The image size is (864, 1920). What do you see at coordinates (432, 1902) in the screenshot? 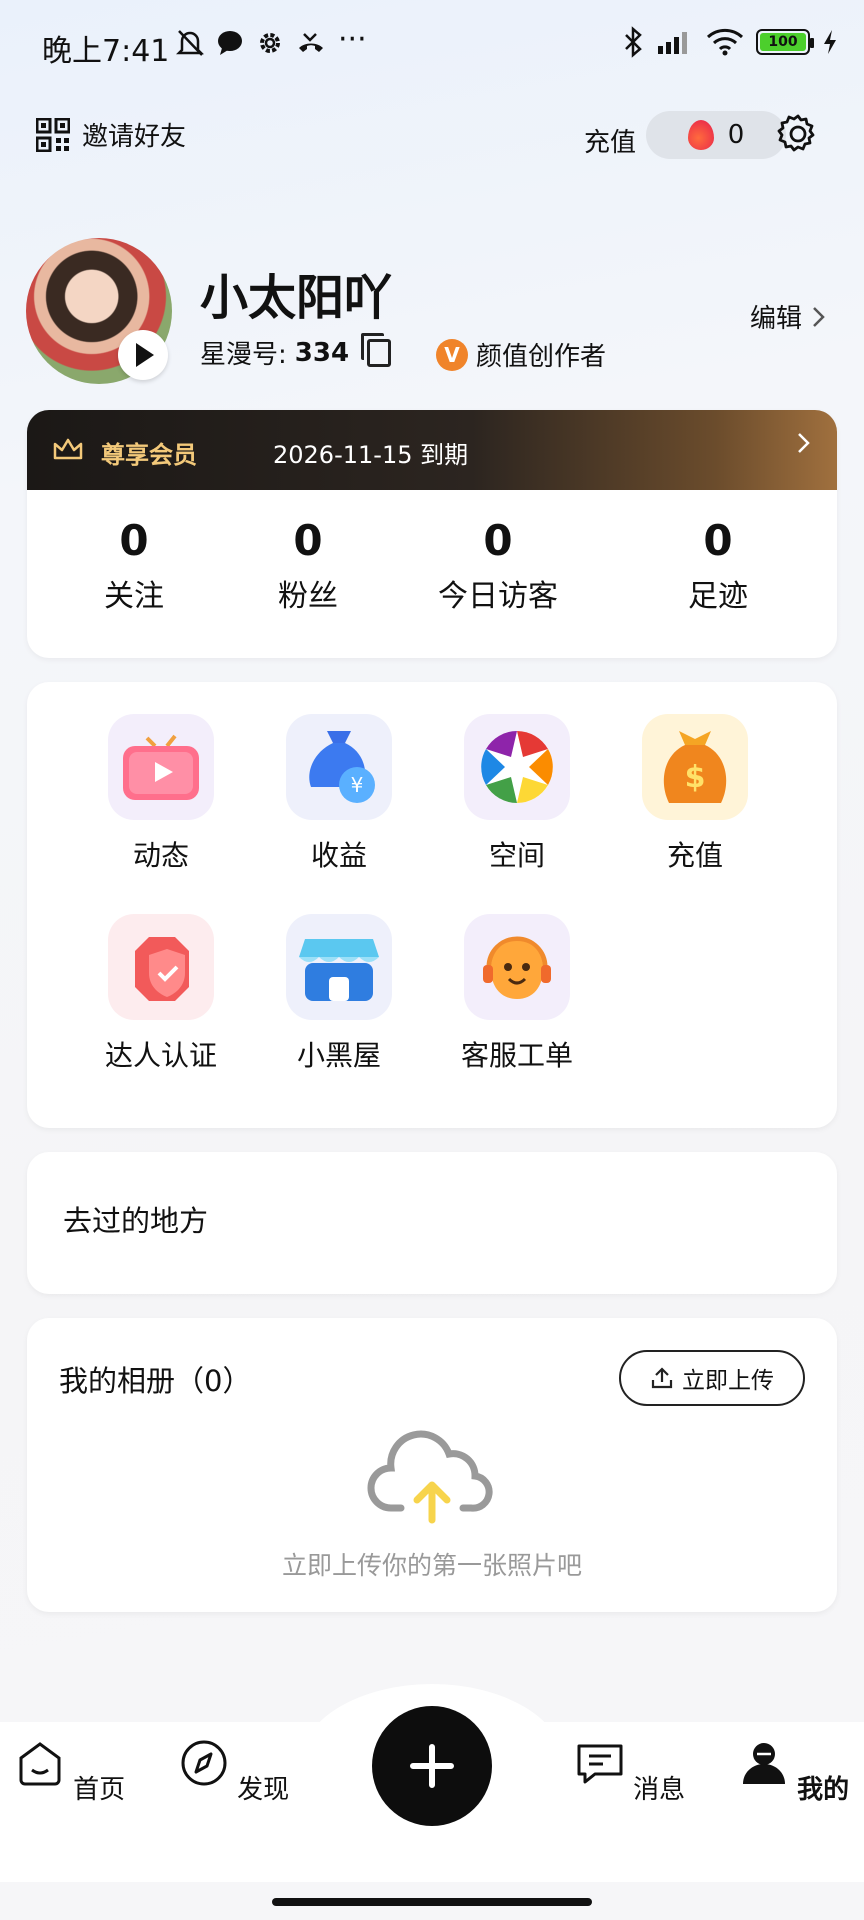
I see `home-indicator` at bounding box center [432, 1902].